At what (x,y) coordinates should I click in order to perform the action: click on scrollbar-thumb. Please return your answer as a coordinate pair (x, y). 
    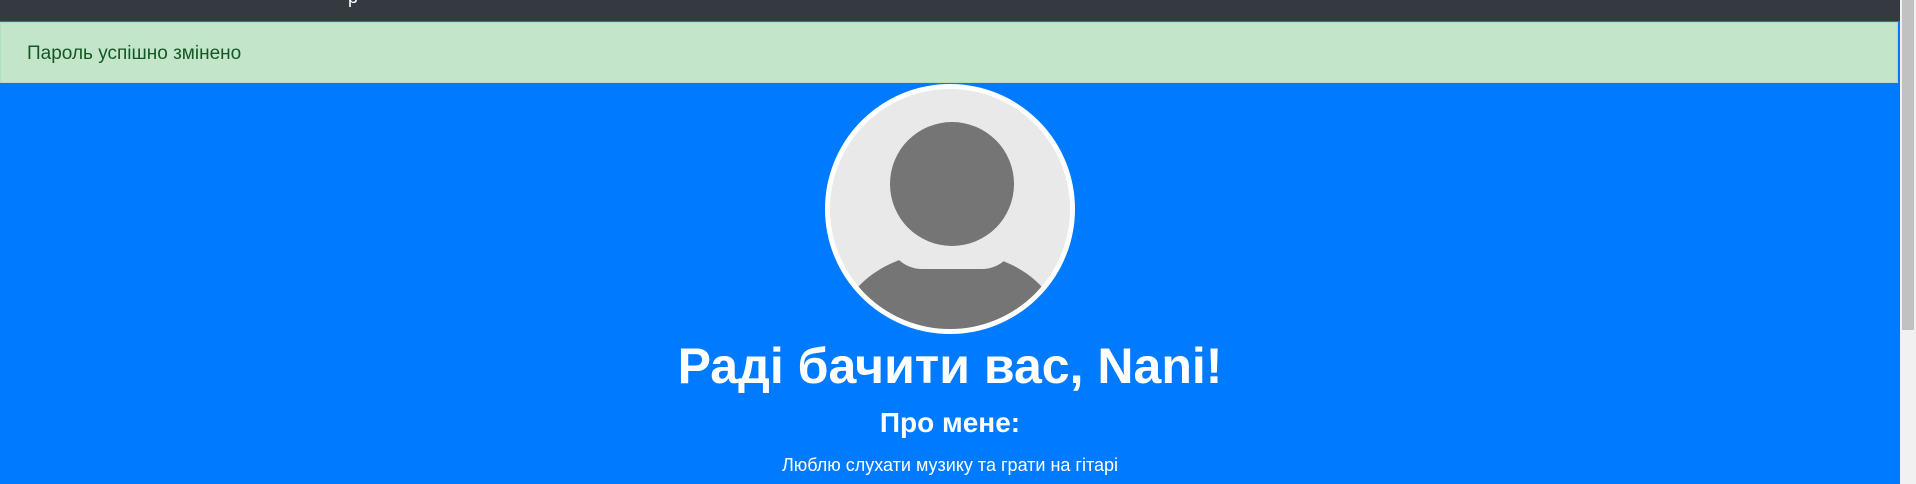
    Looking at the image, I should click on (1908, 165).